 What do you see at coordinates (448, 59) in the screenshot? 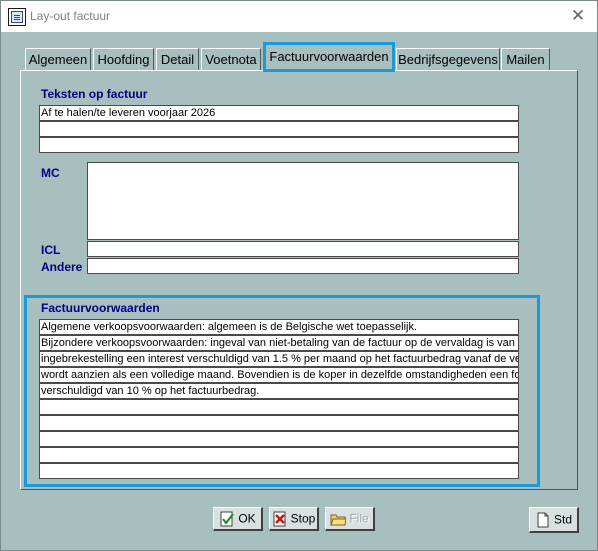
I see `tab-bedrijfsgegevens: Bedrijfsgegevens` at bounding box center [448, 59].